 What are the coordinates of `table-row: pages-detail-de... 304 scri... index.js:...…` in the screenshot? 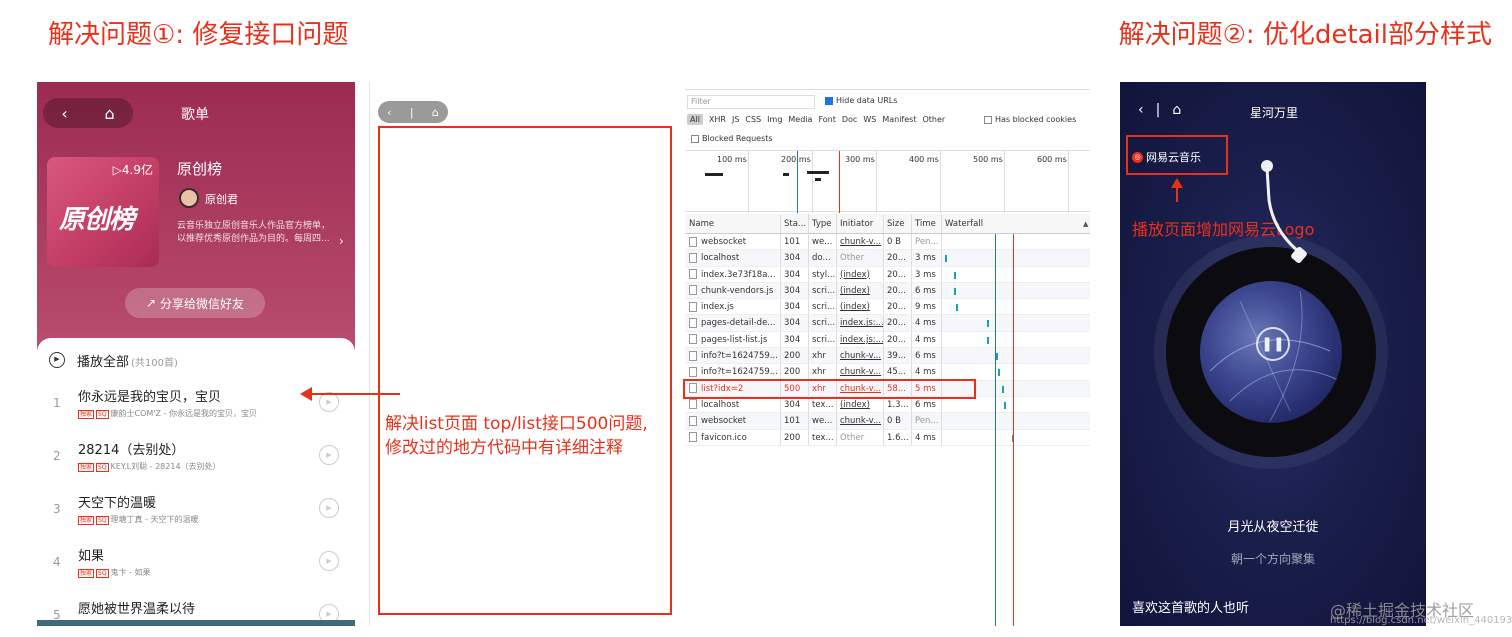 It's located at (887, 323).